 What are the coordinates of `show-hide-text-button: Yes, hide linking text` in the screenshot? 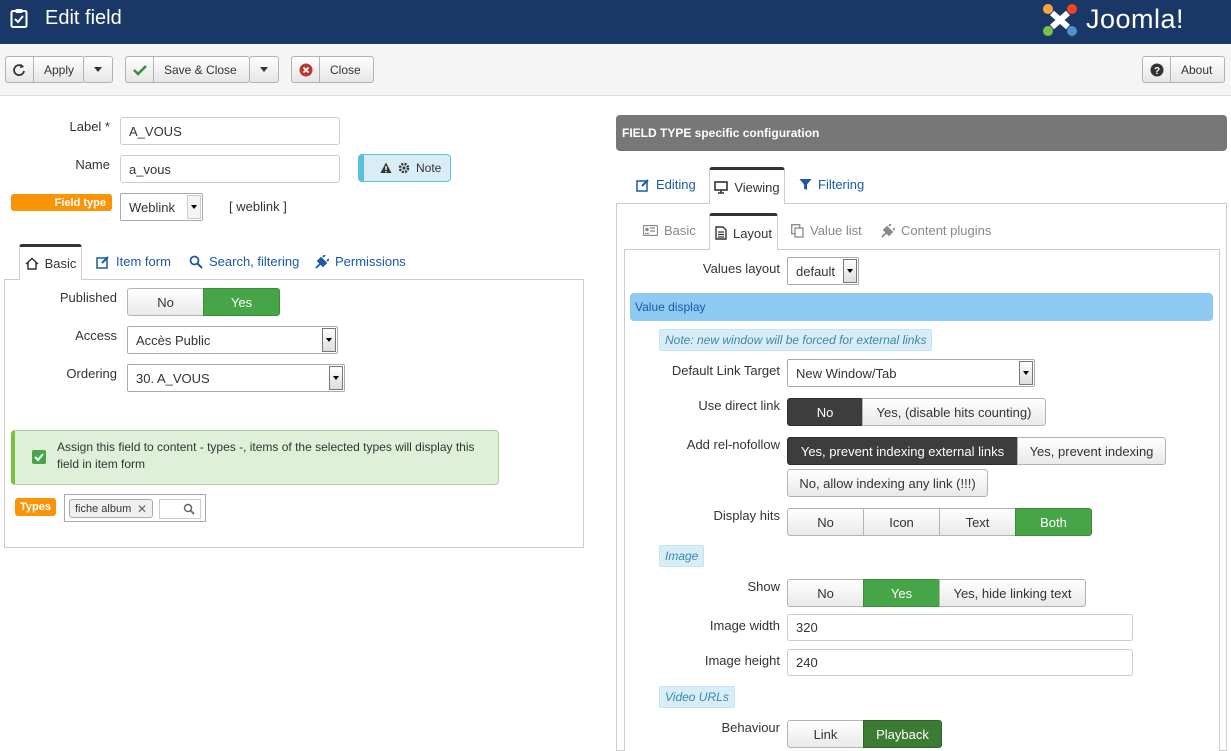 It's located at (1012, 593).